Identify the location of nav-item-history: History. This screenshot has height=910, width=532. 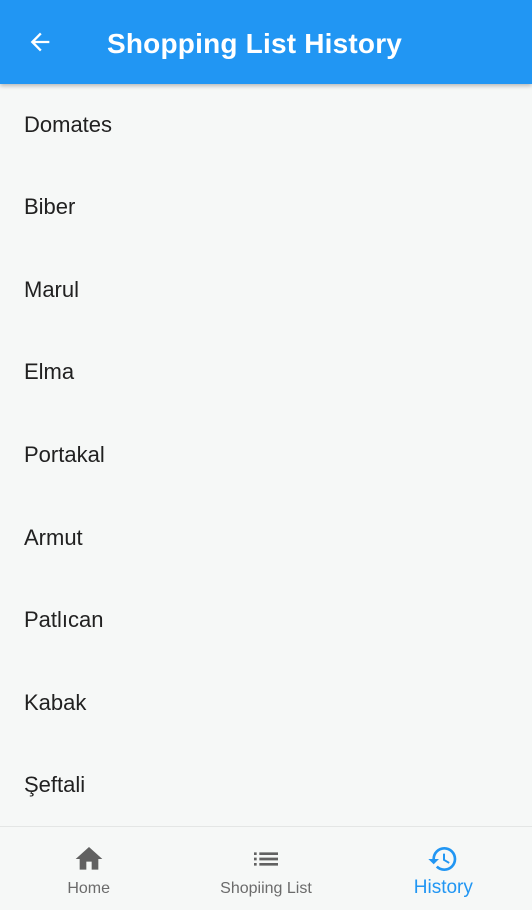
(443, 868).